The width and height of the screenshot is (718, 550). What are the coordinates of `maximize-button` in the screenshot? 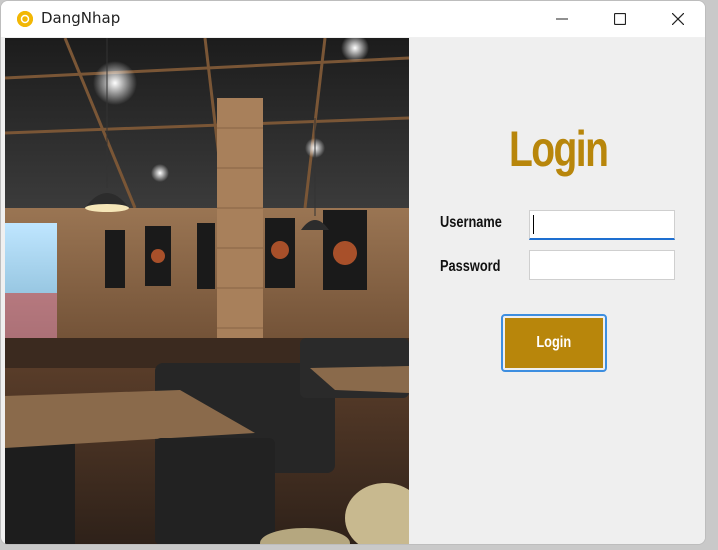 It's located at (620, 19).